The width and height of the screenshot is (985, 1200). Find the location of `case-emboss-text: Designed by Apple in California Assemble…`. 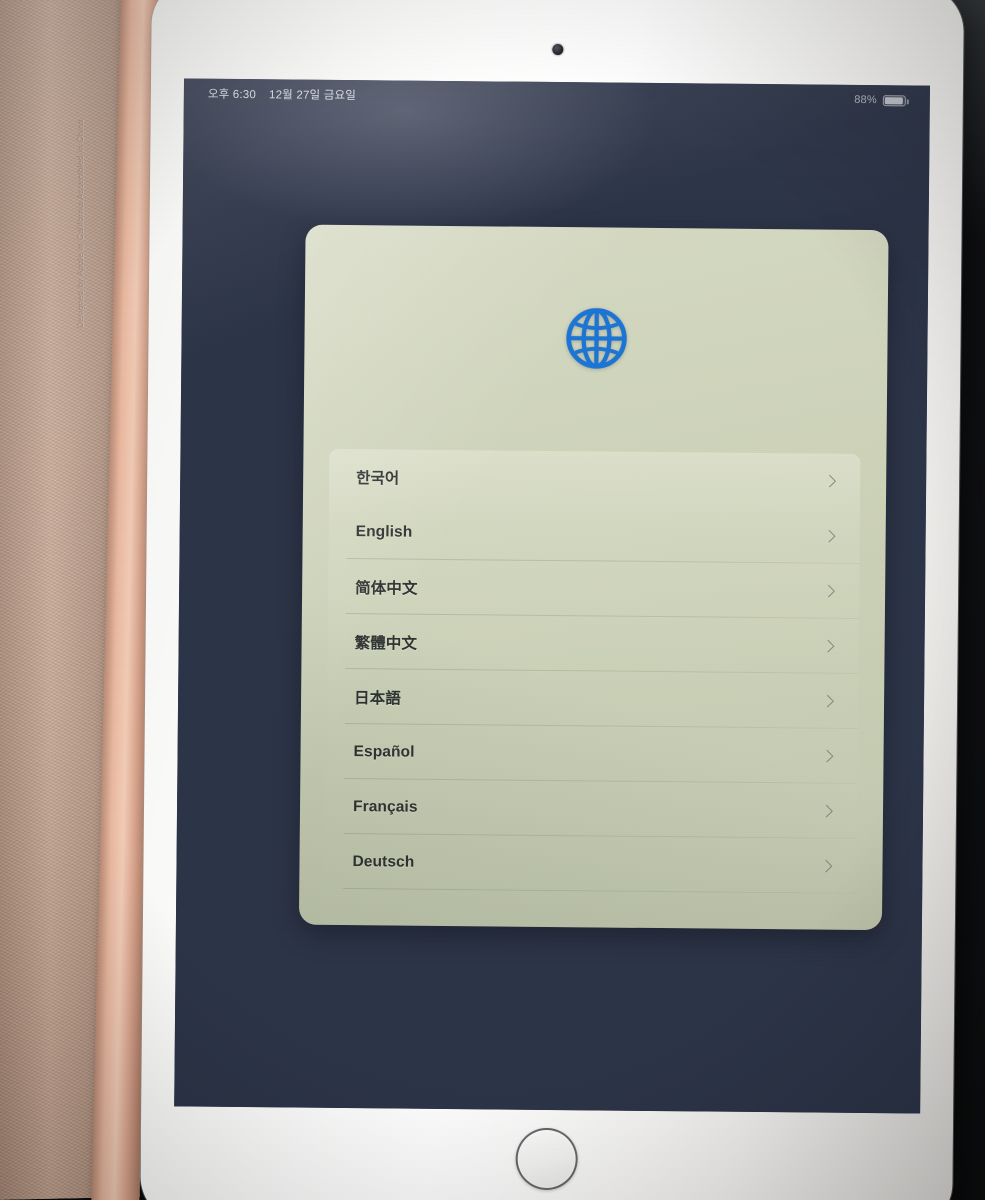

case-emboss-text: Designed by Apple in California Assemble… is located at coordinates (80, 223).